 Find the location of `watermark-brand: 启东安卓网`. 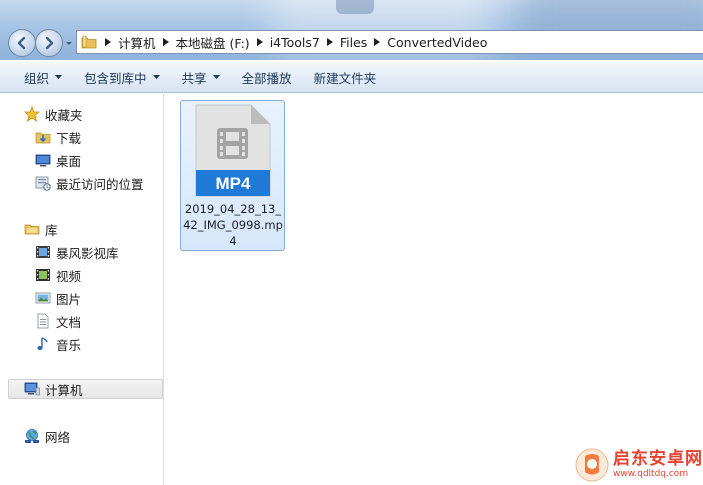

watermark-brand: 启东安卓网 is located at coordinates (658, 459).